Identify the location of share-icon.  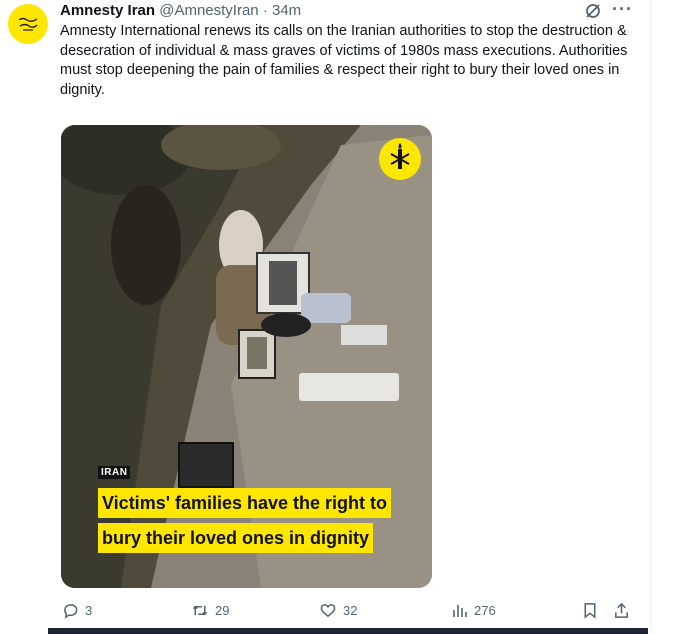
(621, 610).